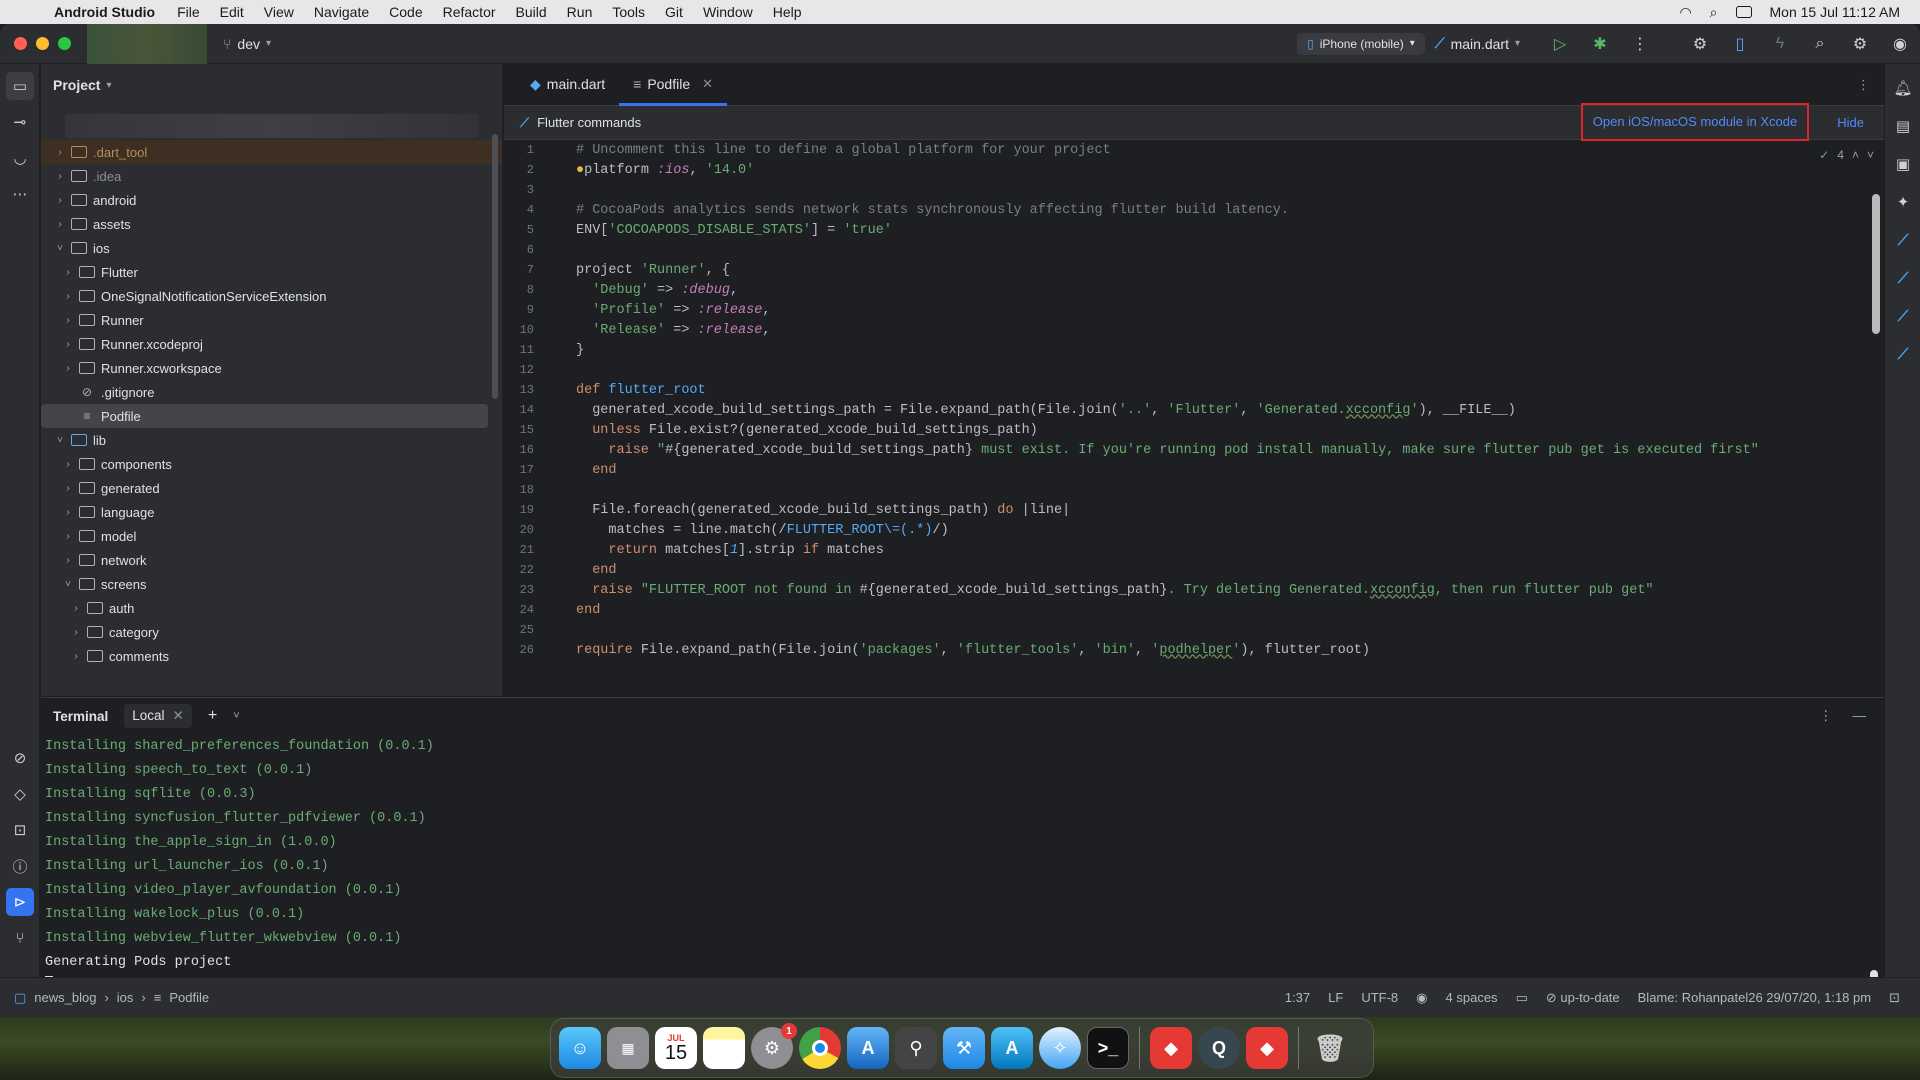 Image resolution: width=1920 pixels, height=1080 pixels. What do you see at coordinates (1600, 44) in the screenshot?
I see `debug-icon: ✱` at bounding box center [1600, 44].